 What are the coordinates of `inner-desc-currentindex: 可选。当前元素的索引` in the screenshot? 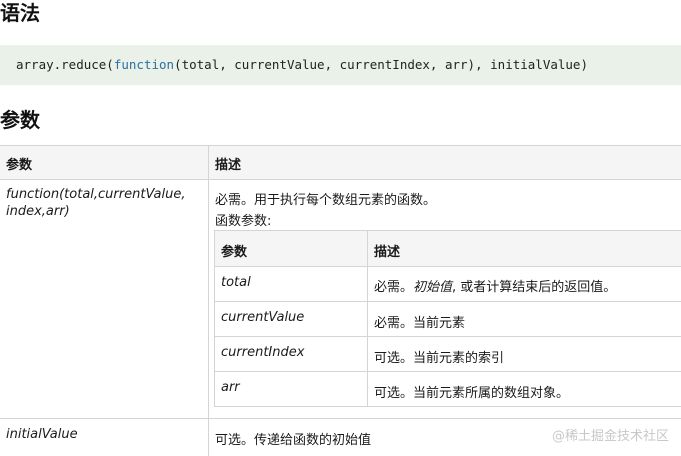 It's located at (439, 358).